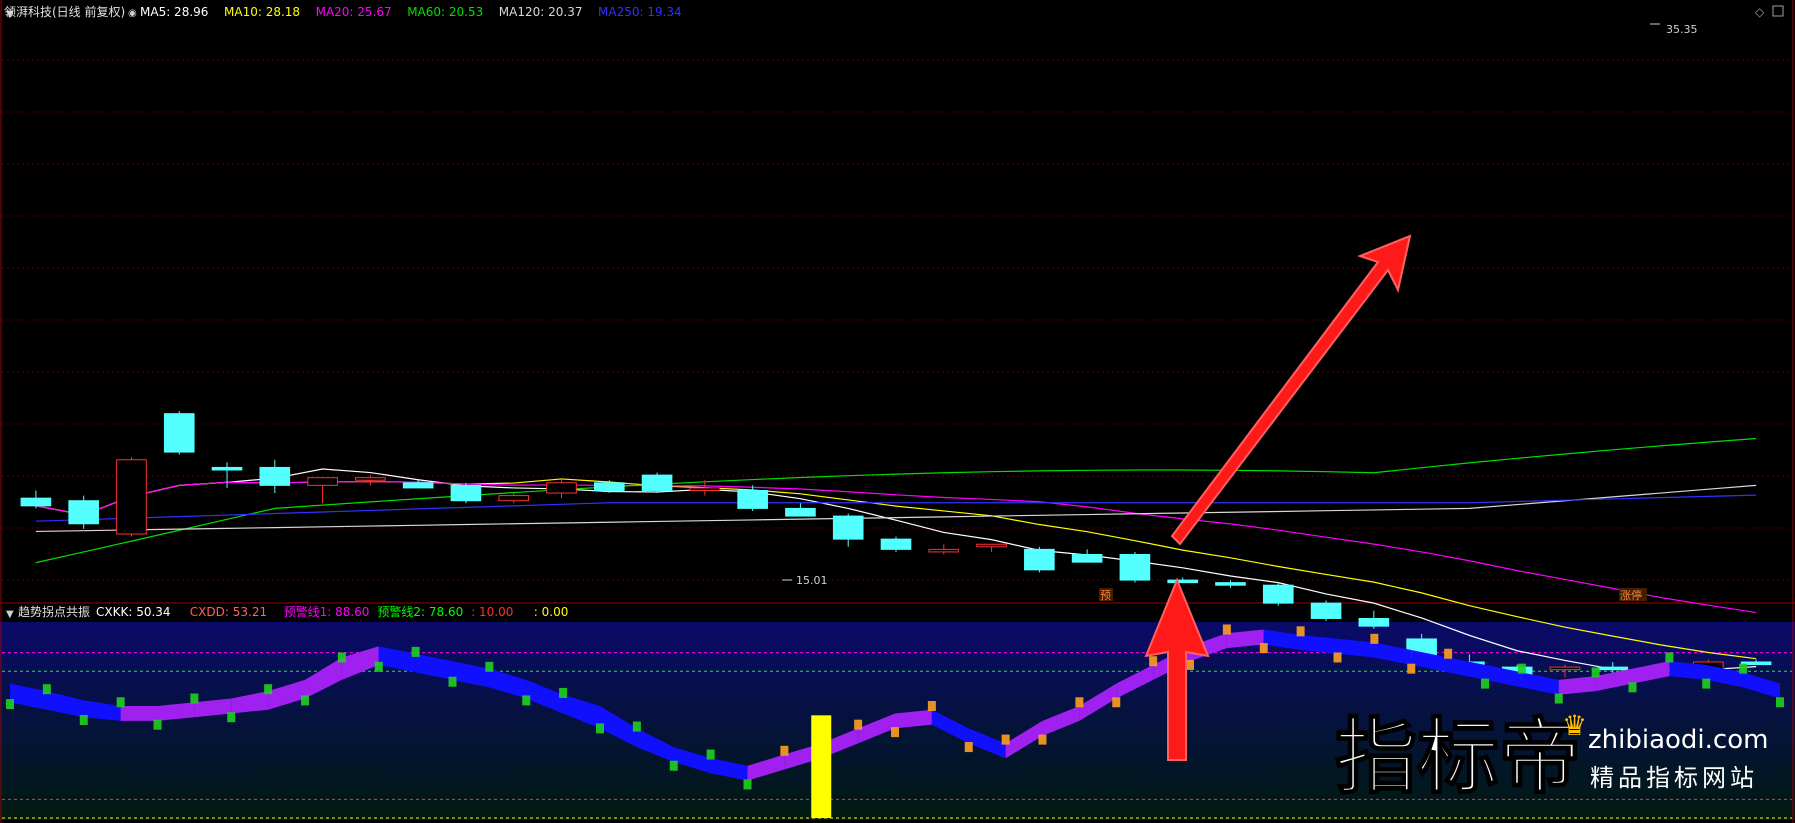 The height and width of the screenshot is (823, 1795). I want to click on sub-legend-item: : 10.00, so click(492, 612).